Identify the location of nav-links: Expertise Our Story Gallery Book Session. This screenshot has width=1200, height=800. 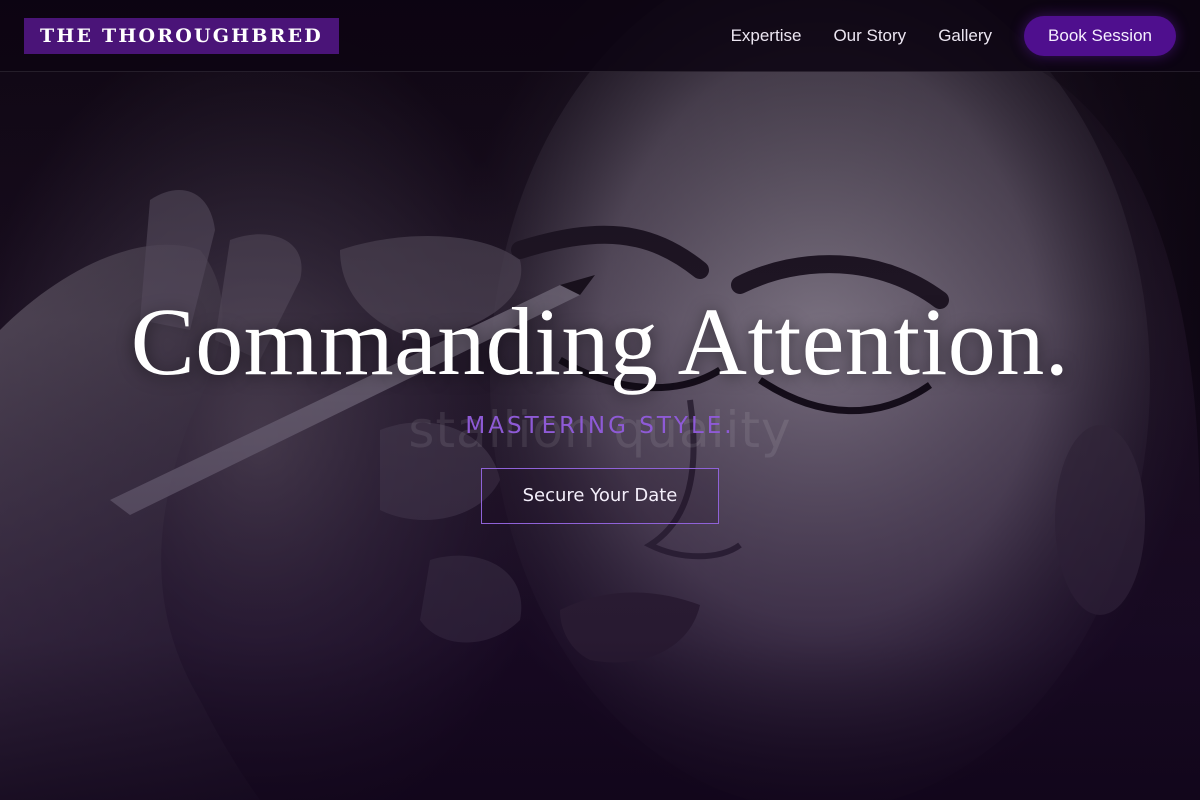
(953, 36).